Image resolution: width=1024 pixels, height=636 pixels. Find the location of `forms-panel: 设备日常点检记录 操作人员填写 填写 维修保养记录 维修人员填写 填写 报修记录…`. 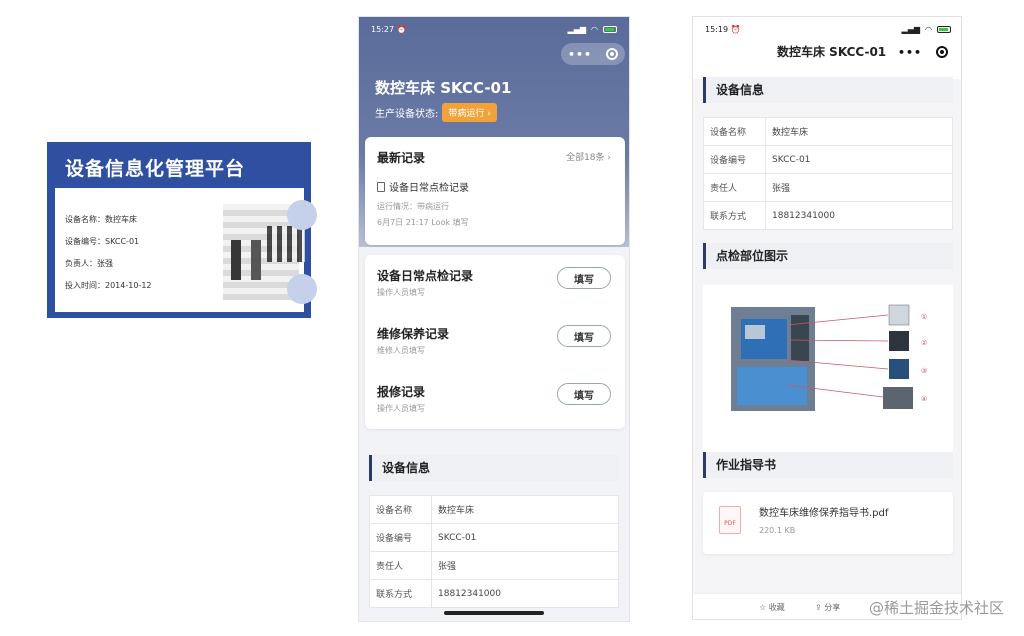

forms-panel: 设备日常点检记录 操作人员填写 填写 维修保养记录 维修人员填写 填写 报修记录… is located at coordinates (495, 342).